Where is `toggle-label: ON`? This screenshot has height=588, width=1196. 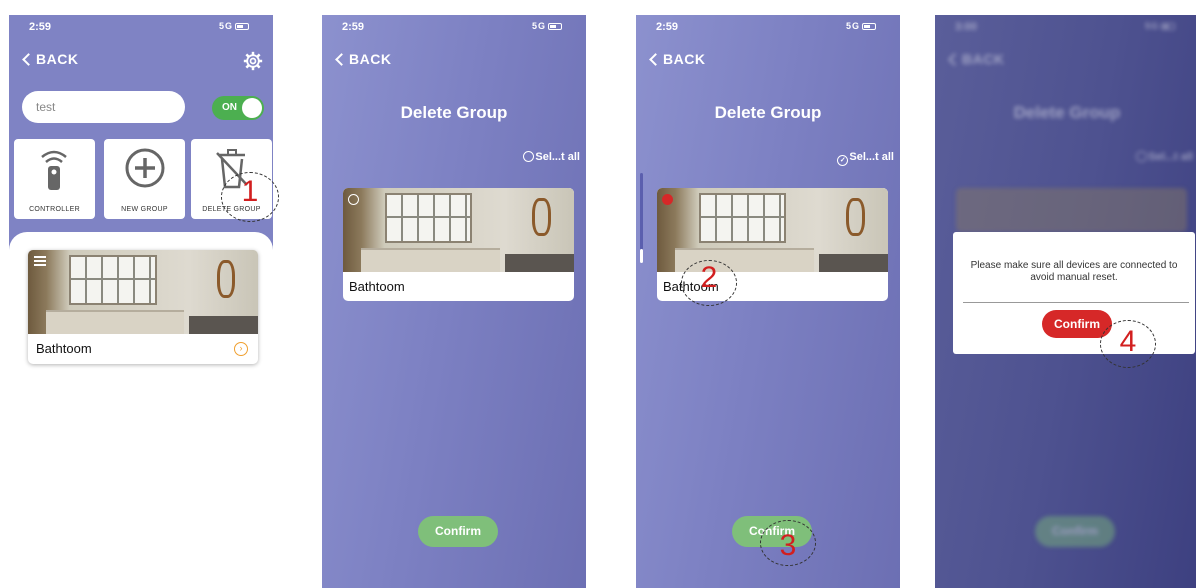 toggle-label: ON is located at coordinates (229, 107).